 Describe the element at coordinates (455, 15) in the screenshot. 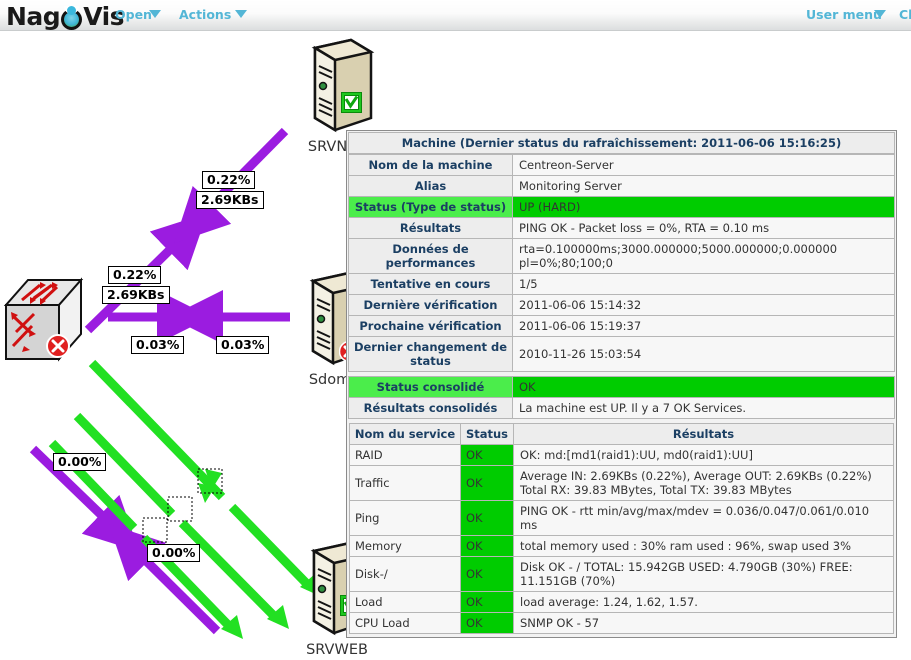

I see `app-header: Nag Vis Open Actions User menu Cl` at that location.